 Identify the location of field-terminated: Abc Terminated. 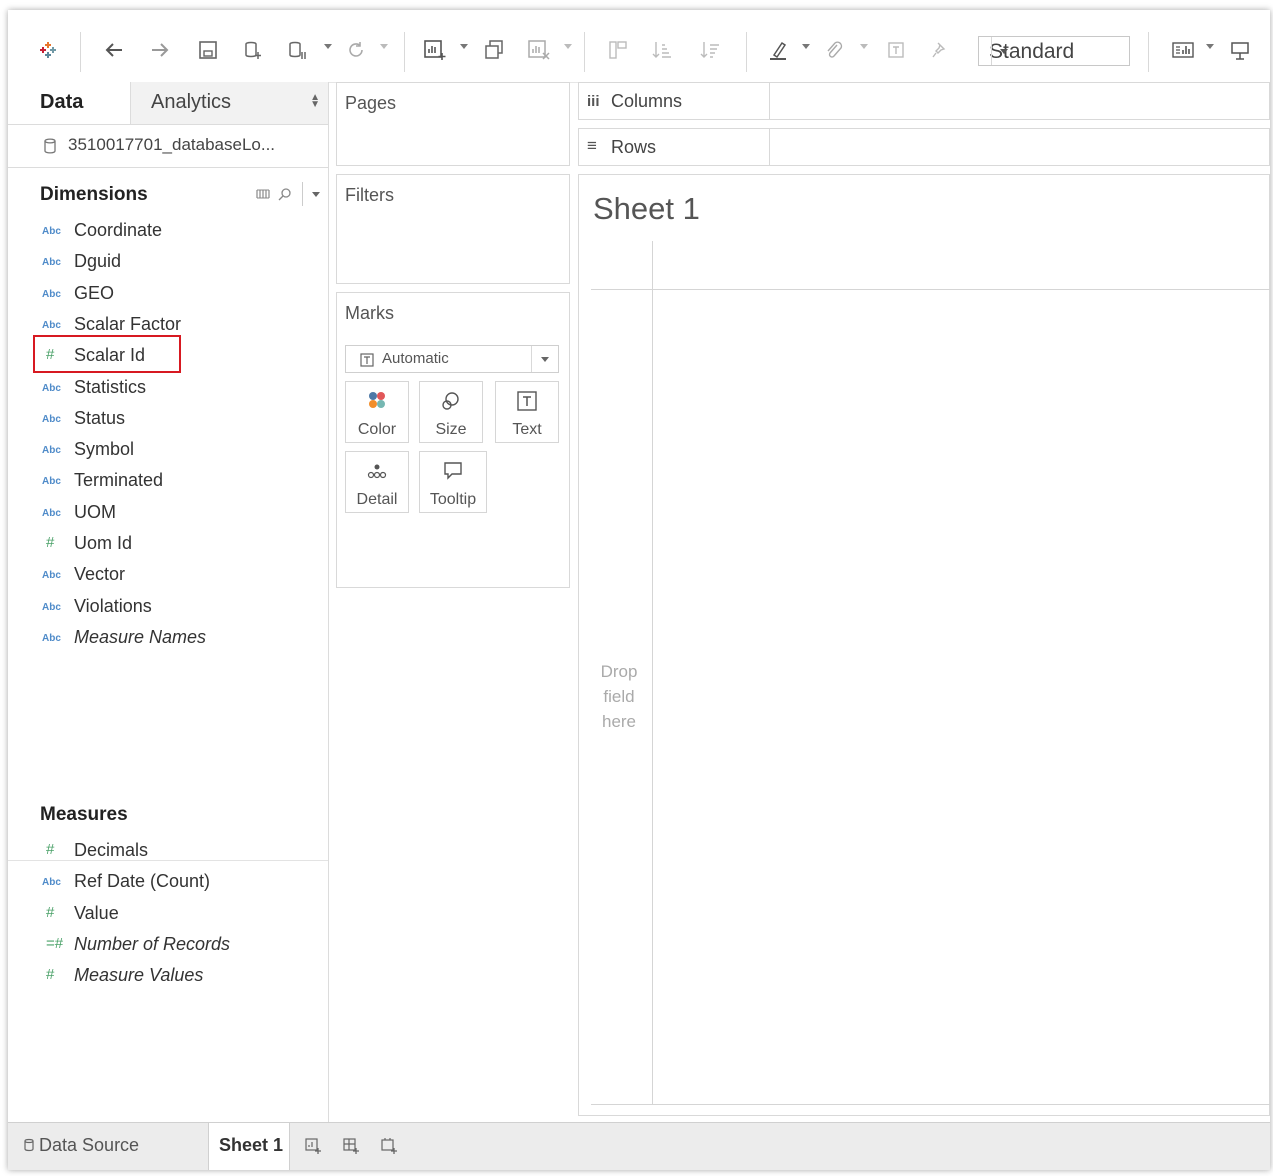
(180, 482).